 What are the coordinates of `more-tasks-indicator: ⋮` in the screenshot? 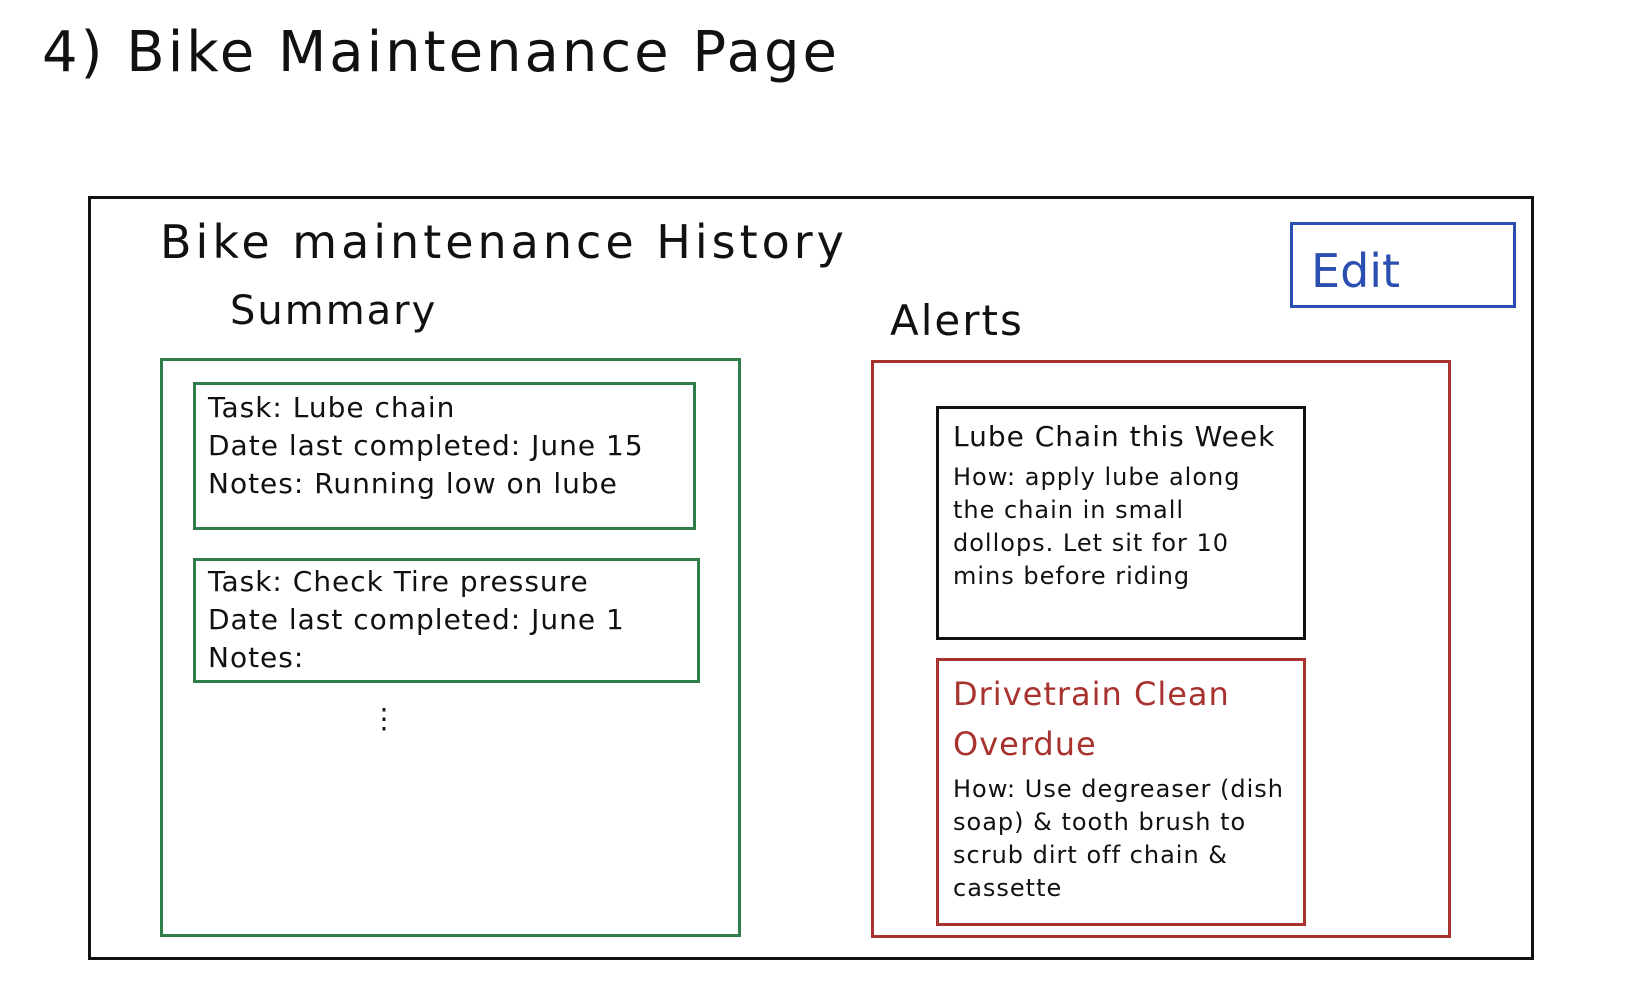 It's located at (384, 718).